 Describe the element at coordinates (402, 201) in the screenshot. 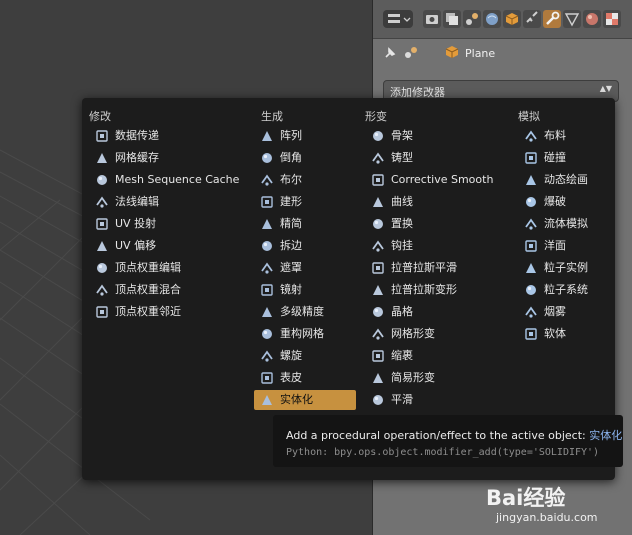

I see `menu-item-label: 曲线` at that location.